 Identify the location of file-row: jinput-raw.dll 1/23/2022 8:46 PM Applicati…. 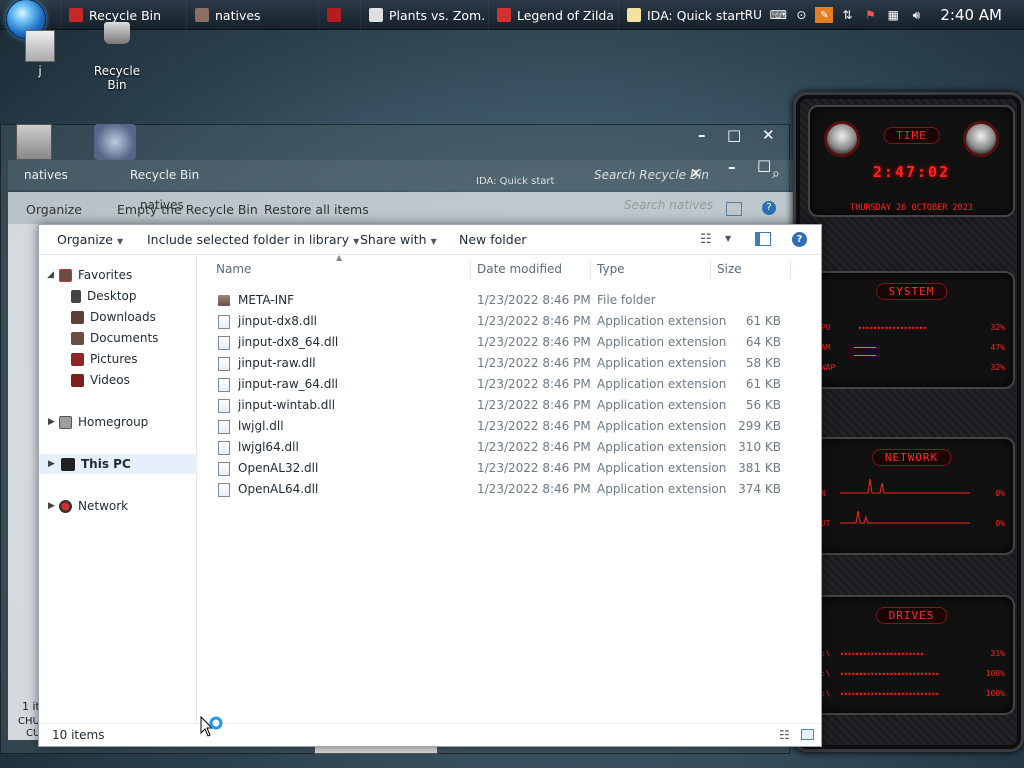
(508, 363).